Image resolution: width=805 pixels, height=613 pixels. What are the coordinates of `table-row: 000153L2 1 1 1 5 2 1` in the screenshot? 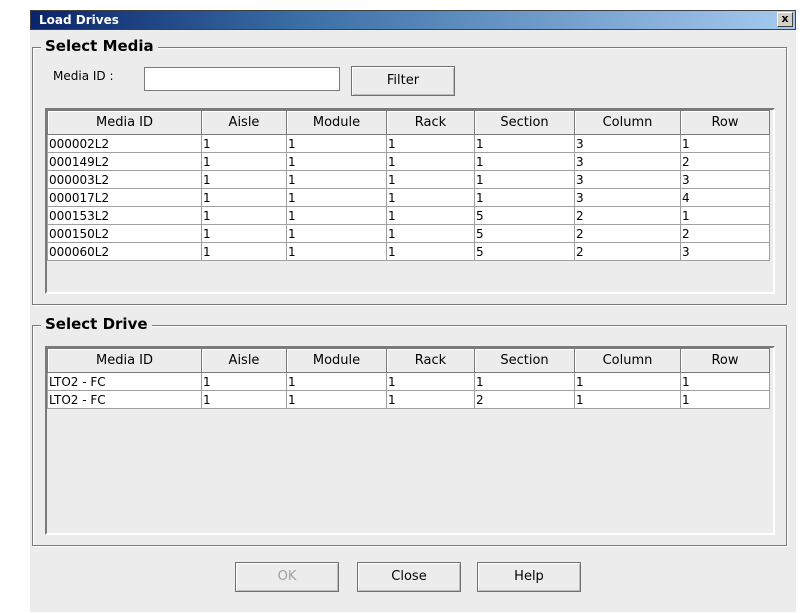 It's located at (408, 215).